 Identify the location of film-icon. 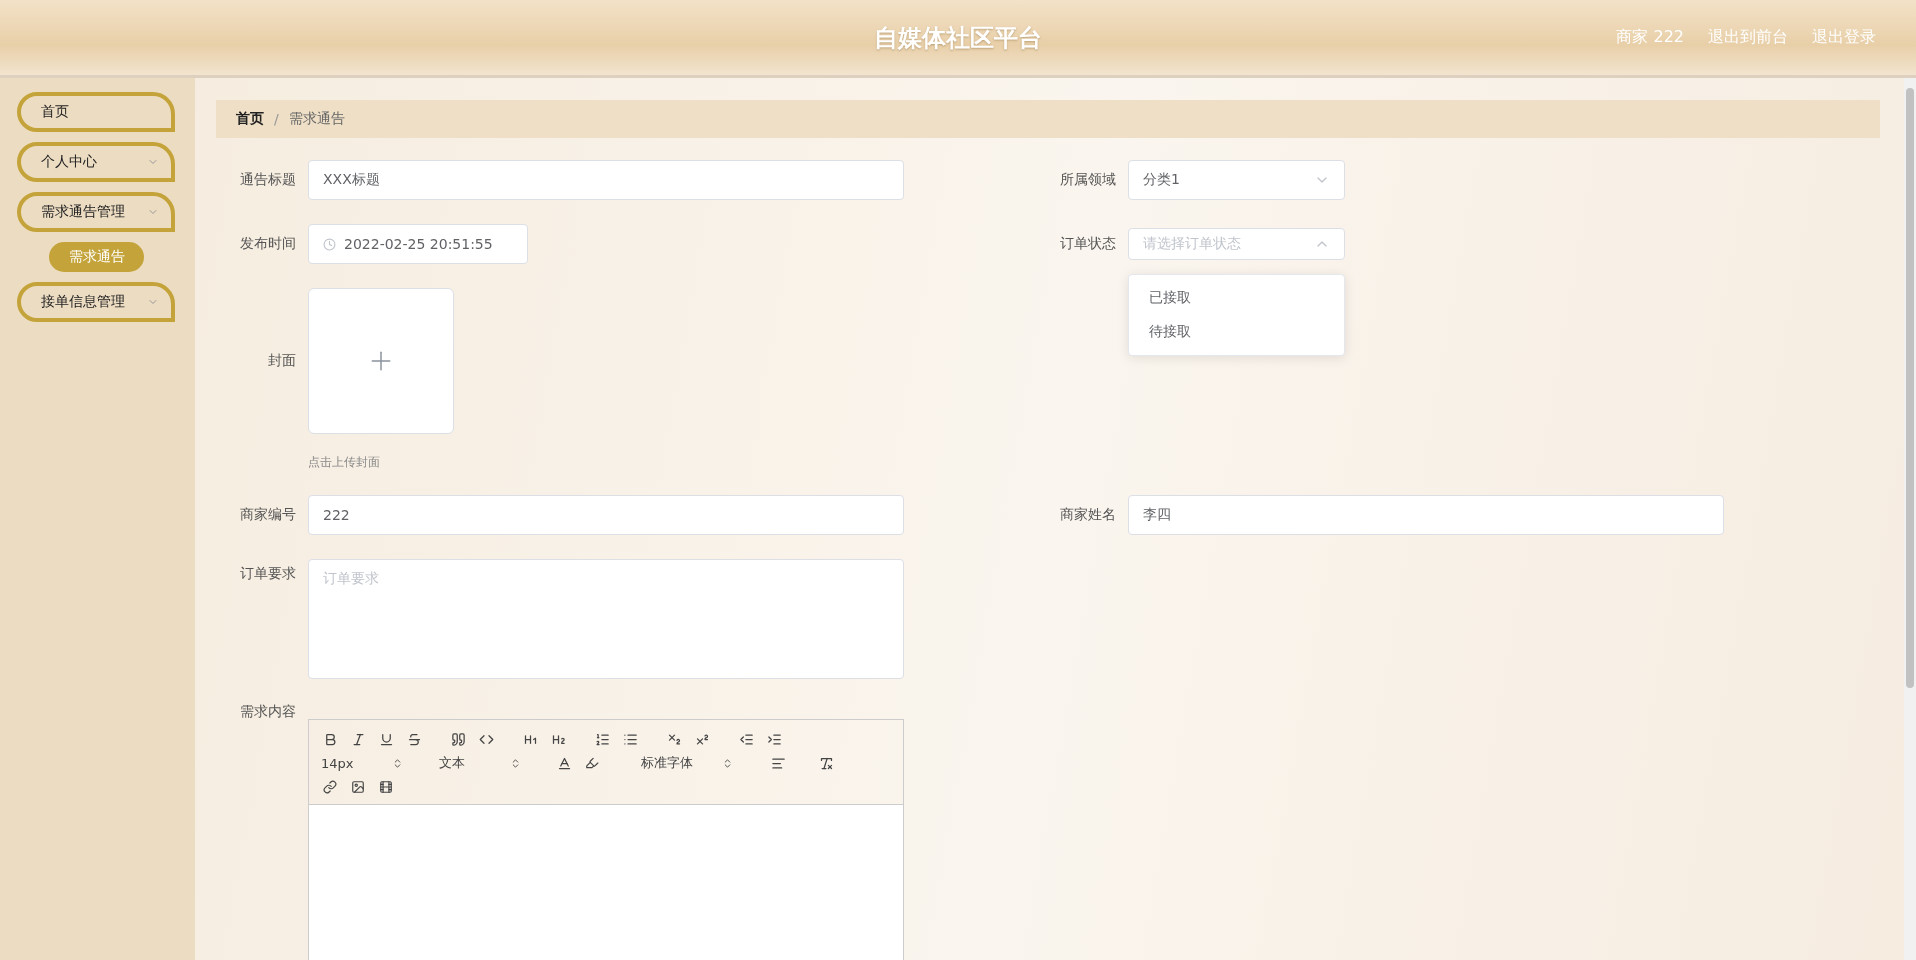
(386, 787).